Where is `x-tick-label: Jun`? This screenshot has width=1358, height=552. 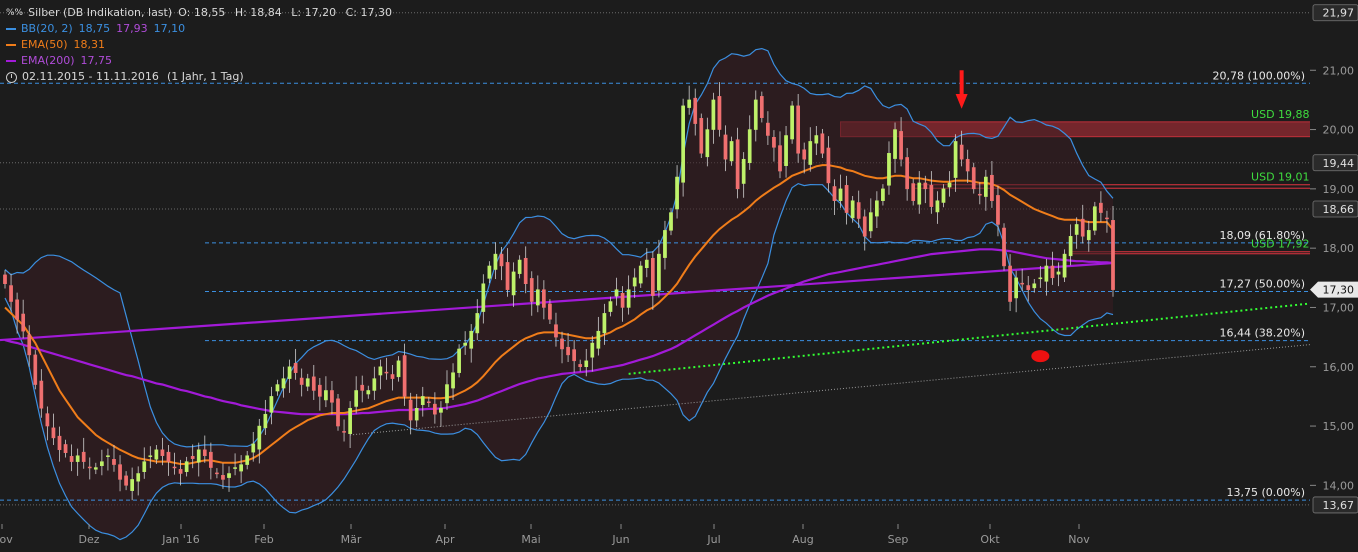 x-tick-label: Jun is located at coordinates (620, 539).